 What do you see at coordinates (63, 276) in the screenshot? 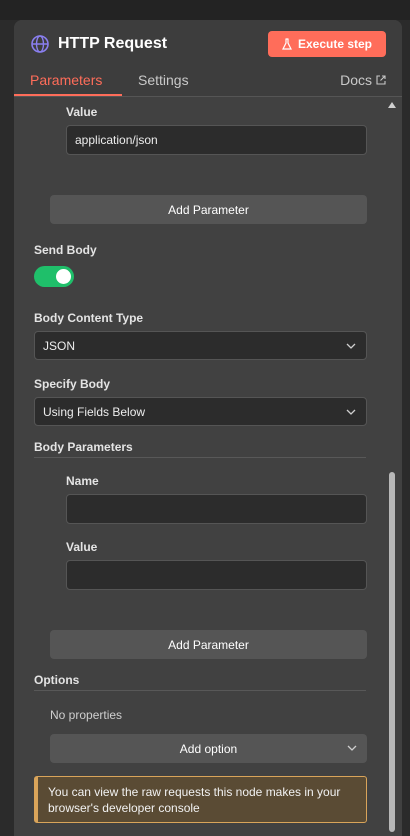
I see `toggle-knob` at bounding box center [63, 276].